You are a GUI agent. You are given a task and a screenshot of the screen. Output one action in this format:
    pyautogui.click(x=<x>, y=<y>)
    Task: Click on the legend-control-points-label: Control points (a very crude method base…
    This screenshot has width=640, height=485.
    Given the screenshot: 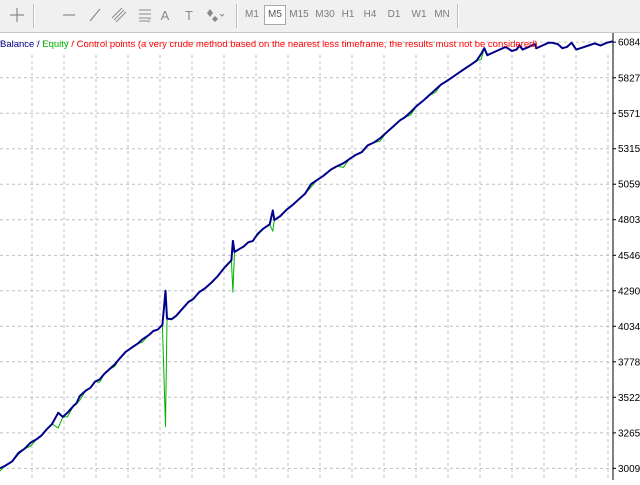 What is the action you would take?
    pyautogui.click(x=307, y=44)
    